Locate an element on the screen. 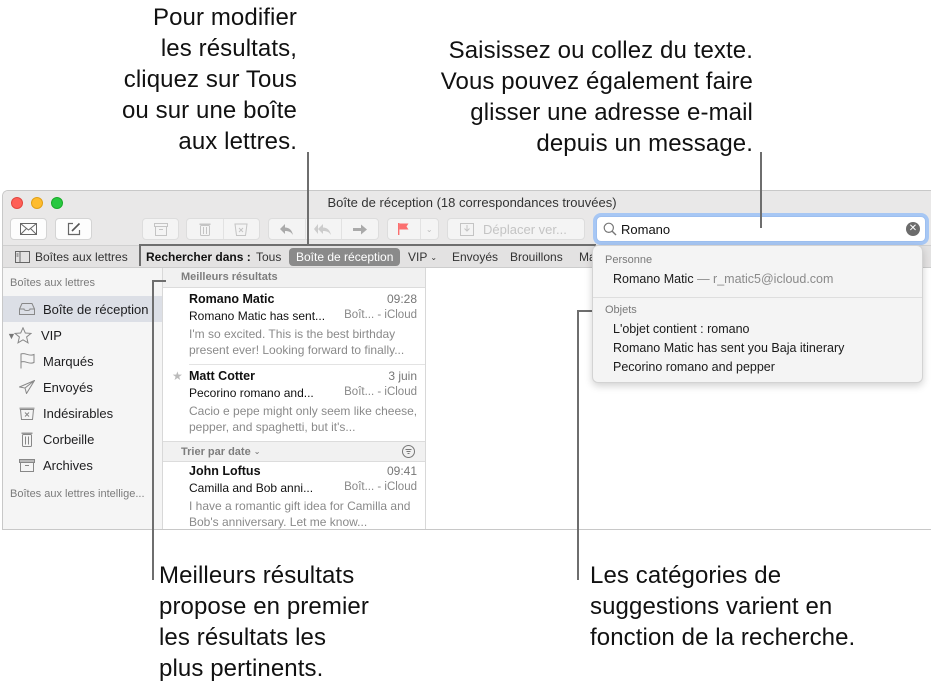  sidebar-item-inbox: Boîte de réception is located at coordinates (82, 309).